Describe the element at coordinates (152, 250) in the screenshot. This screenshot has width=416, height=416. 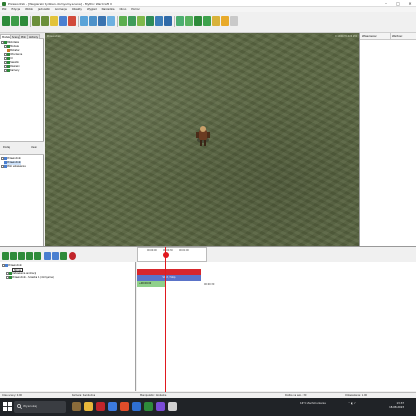
I see `ruler-tick-label: 00:00:00` at that location.